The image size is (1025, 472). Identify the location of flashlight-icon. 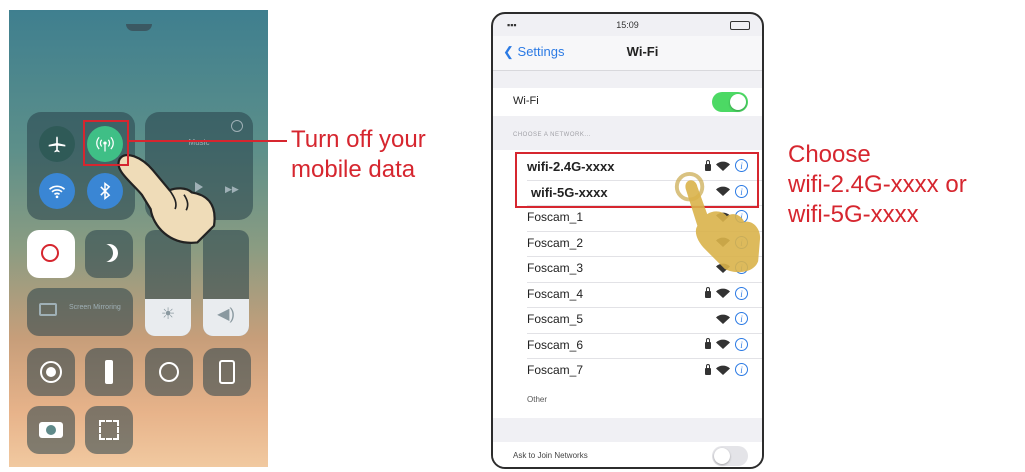
(109, 372).